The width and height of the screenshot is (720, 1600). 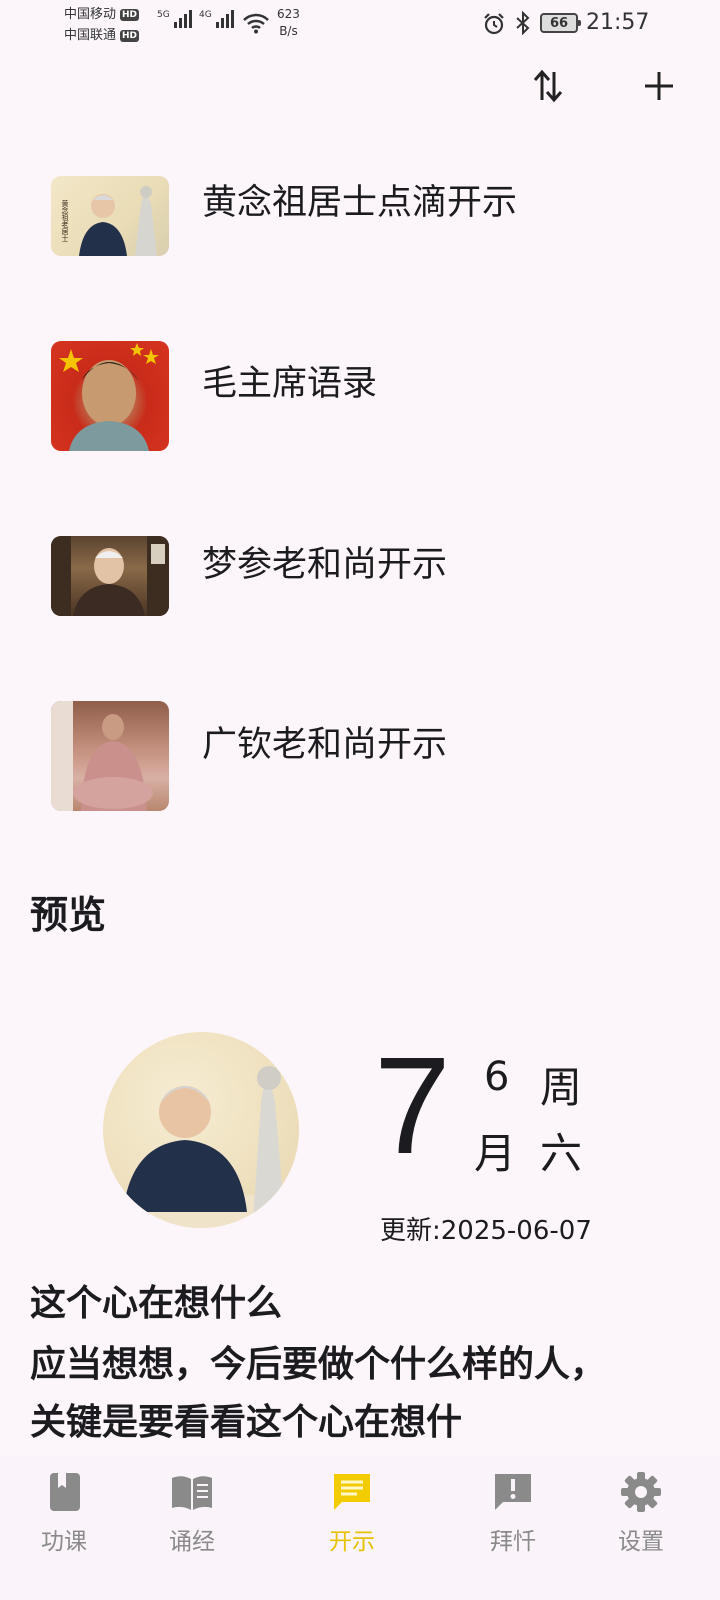 What do you see at coordinates (201, 1130) in the screenshot?
I see `preview-avatar` at bounding box center [201, 1130].